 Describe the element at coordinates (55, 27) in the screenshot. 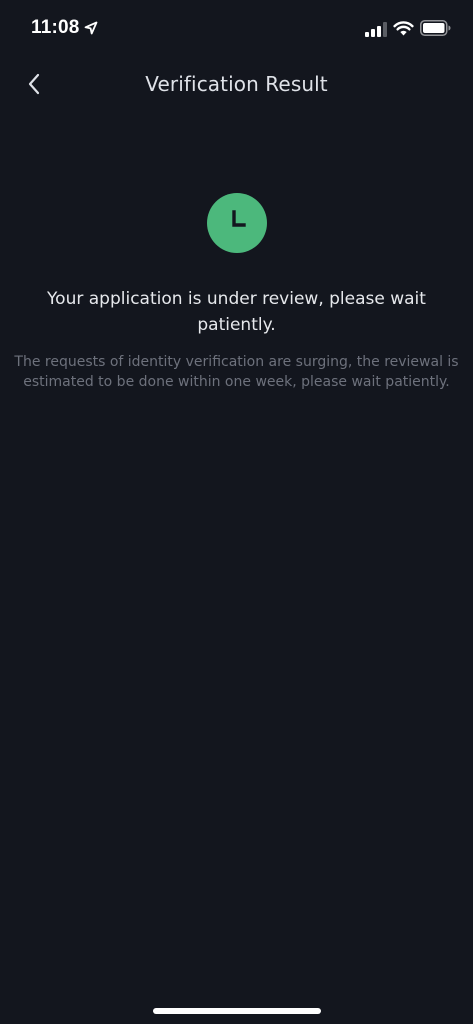

I see `status-time: 11:08` at that location.